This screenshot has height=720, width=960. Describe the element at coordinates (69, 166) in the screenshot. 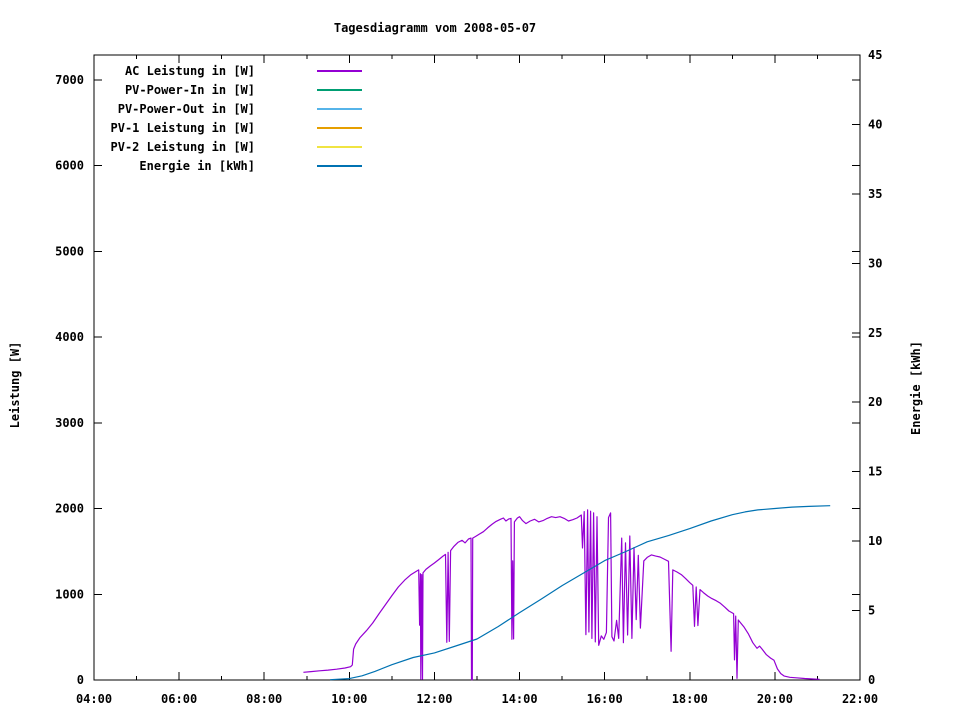

I see `y1-tick-label: 6000` at that location.